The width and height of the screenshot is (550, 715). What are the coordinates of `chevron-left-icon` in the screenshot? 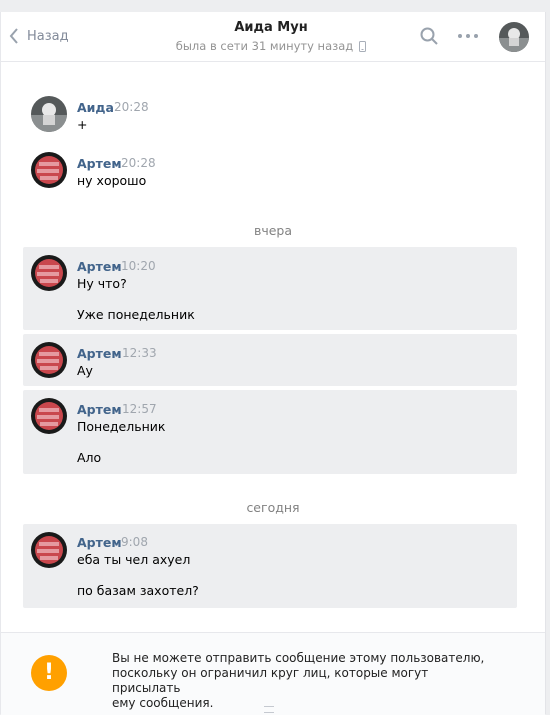 It's located at (13, 36).